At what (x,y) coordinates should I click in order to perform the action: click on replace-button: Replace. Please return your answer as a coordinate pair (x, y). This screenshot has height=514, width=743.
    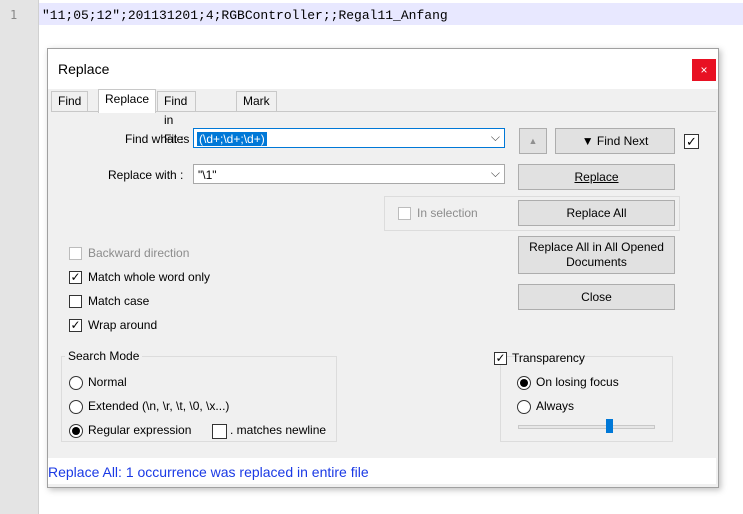
    Looking at the image, I should click on (596, 177).